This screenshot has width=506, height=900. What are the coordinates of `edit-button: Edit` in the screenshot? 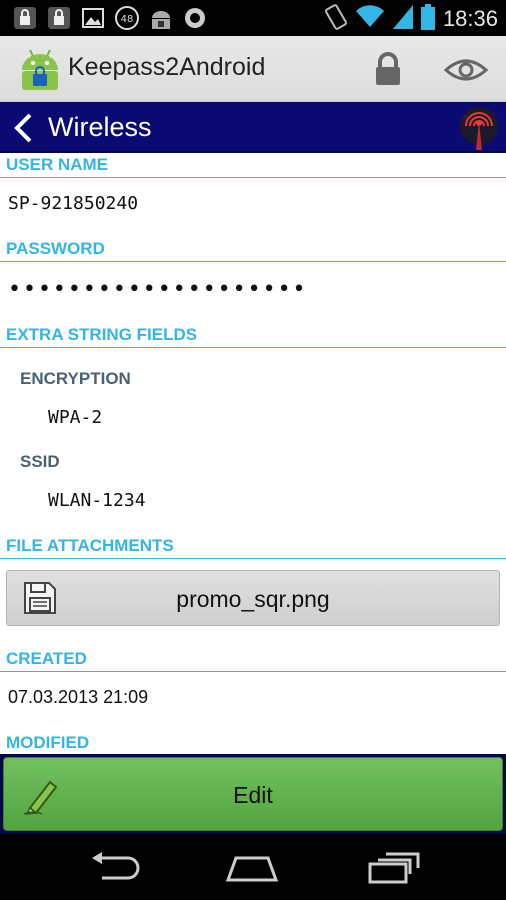 It's located at (253, 794).